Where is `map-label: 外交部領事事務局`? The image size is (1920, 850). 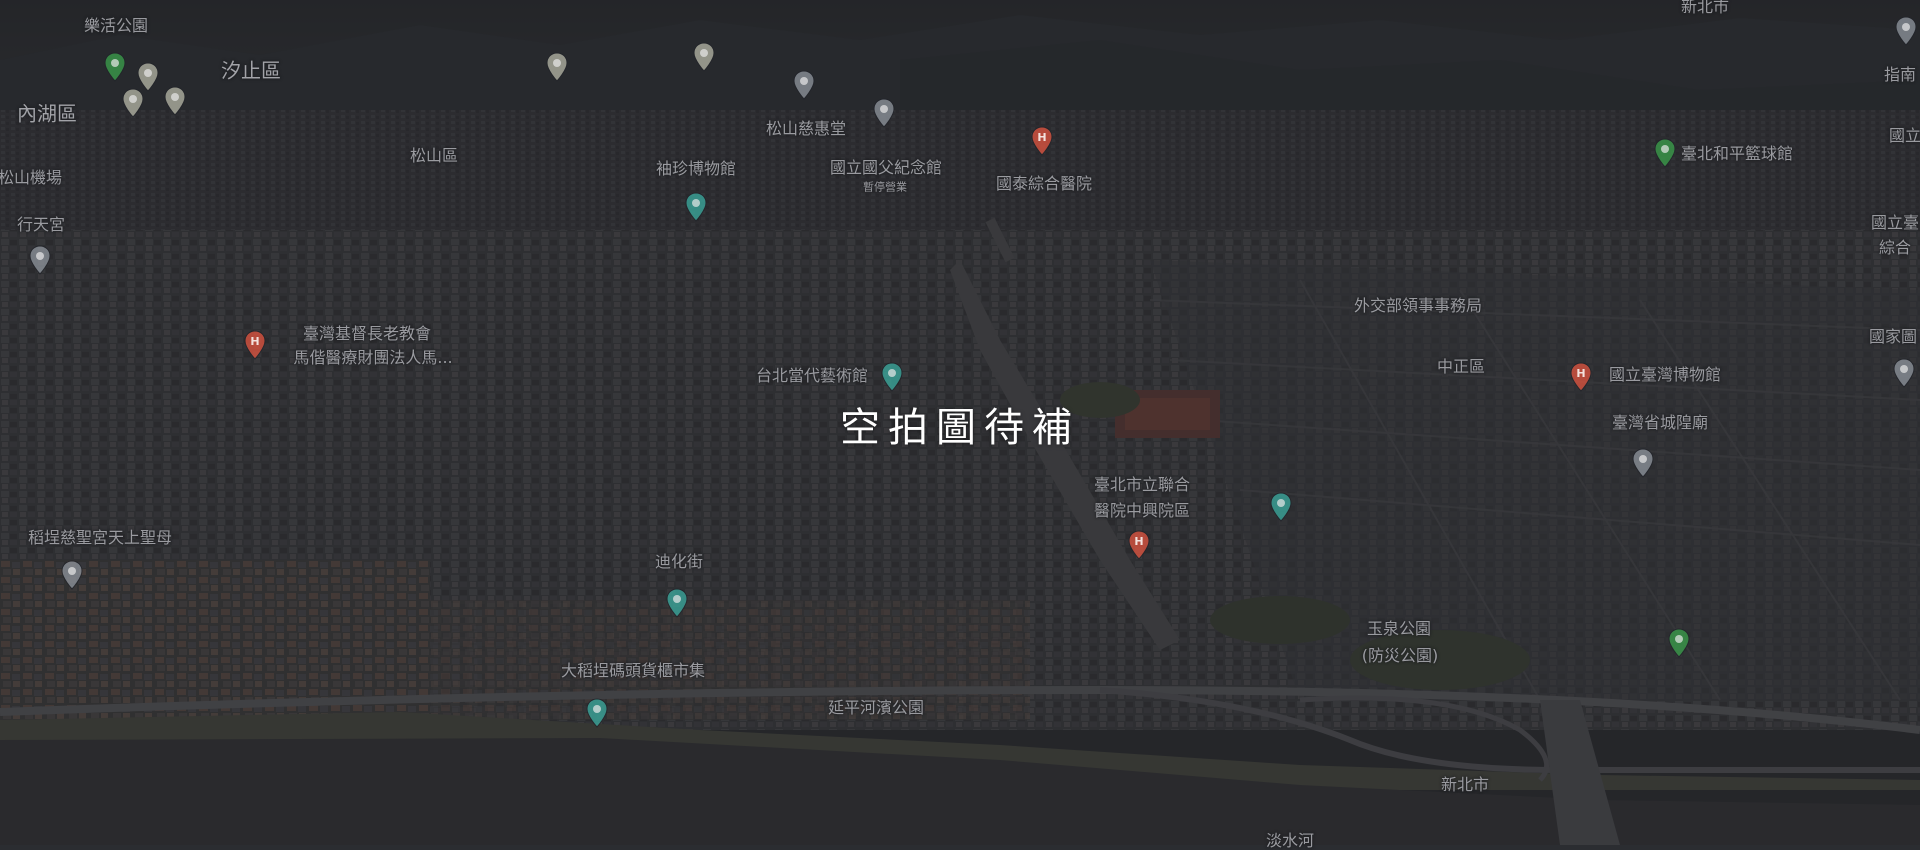 map-label: 外交部領事事務局 is located at coordinates (1418, 305).